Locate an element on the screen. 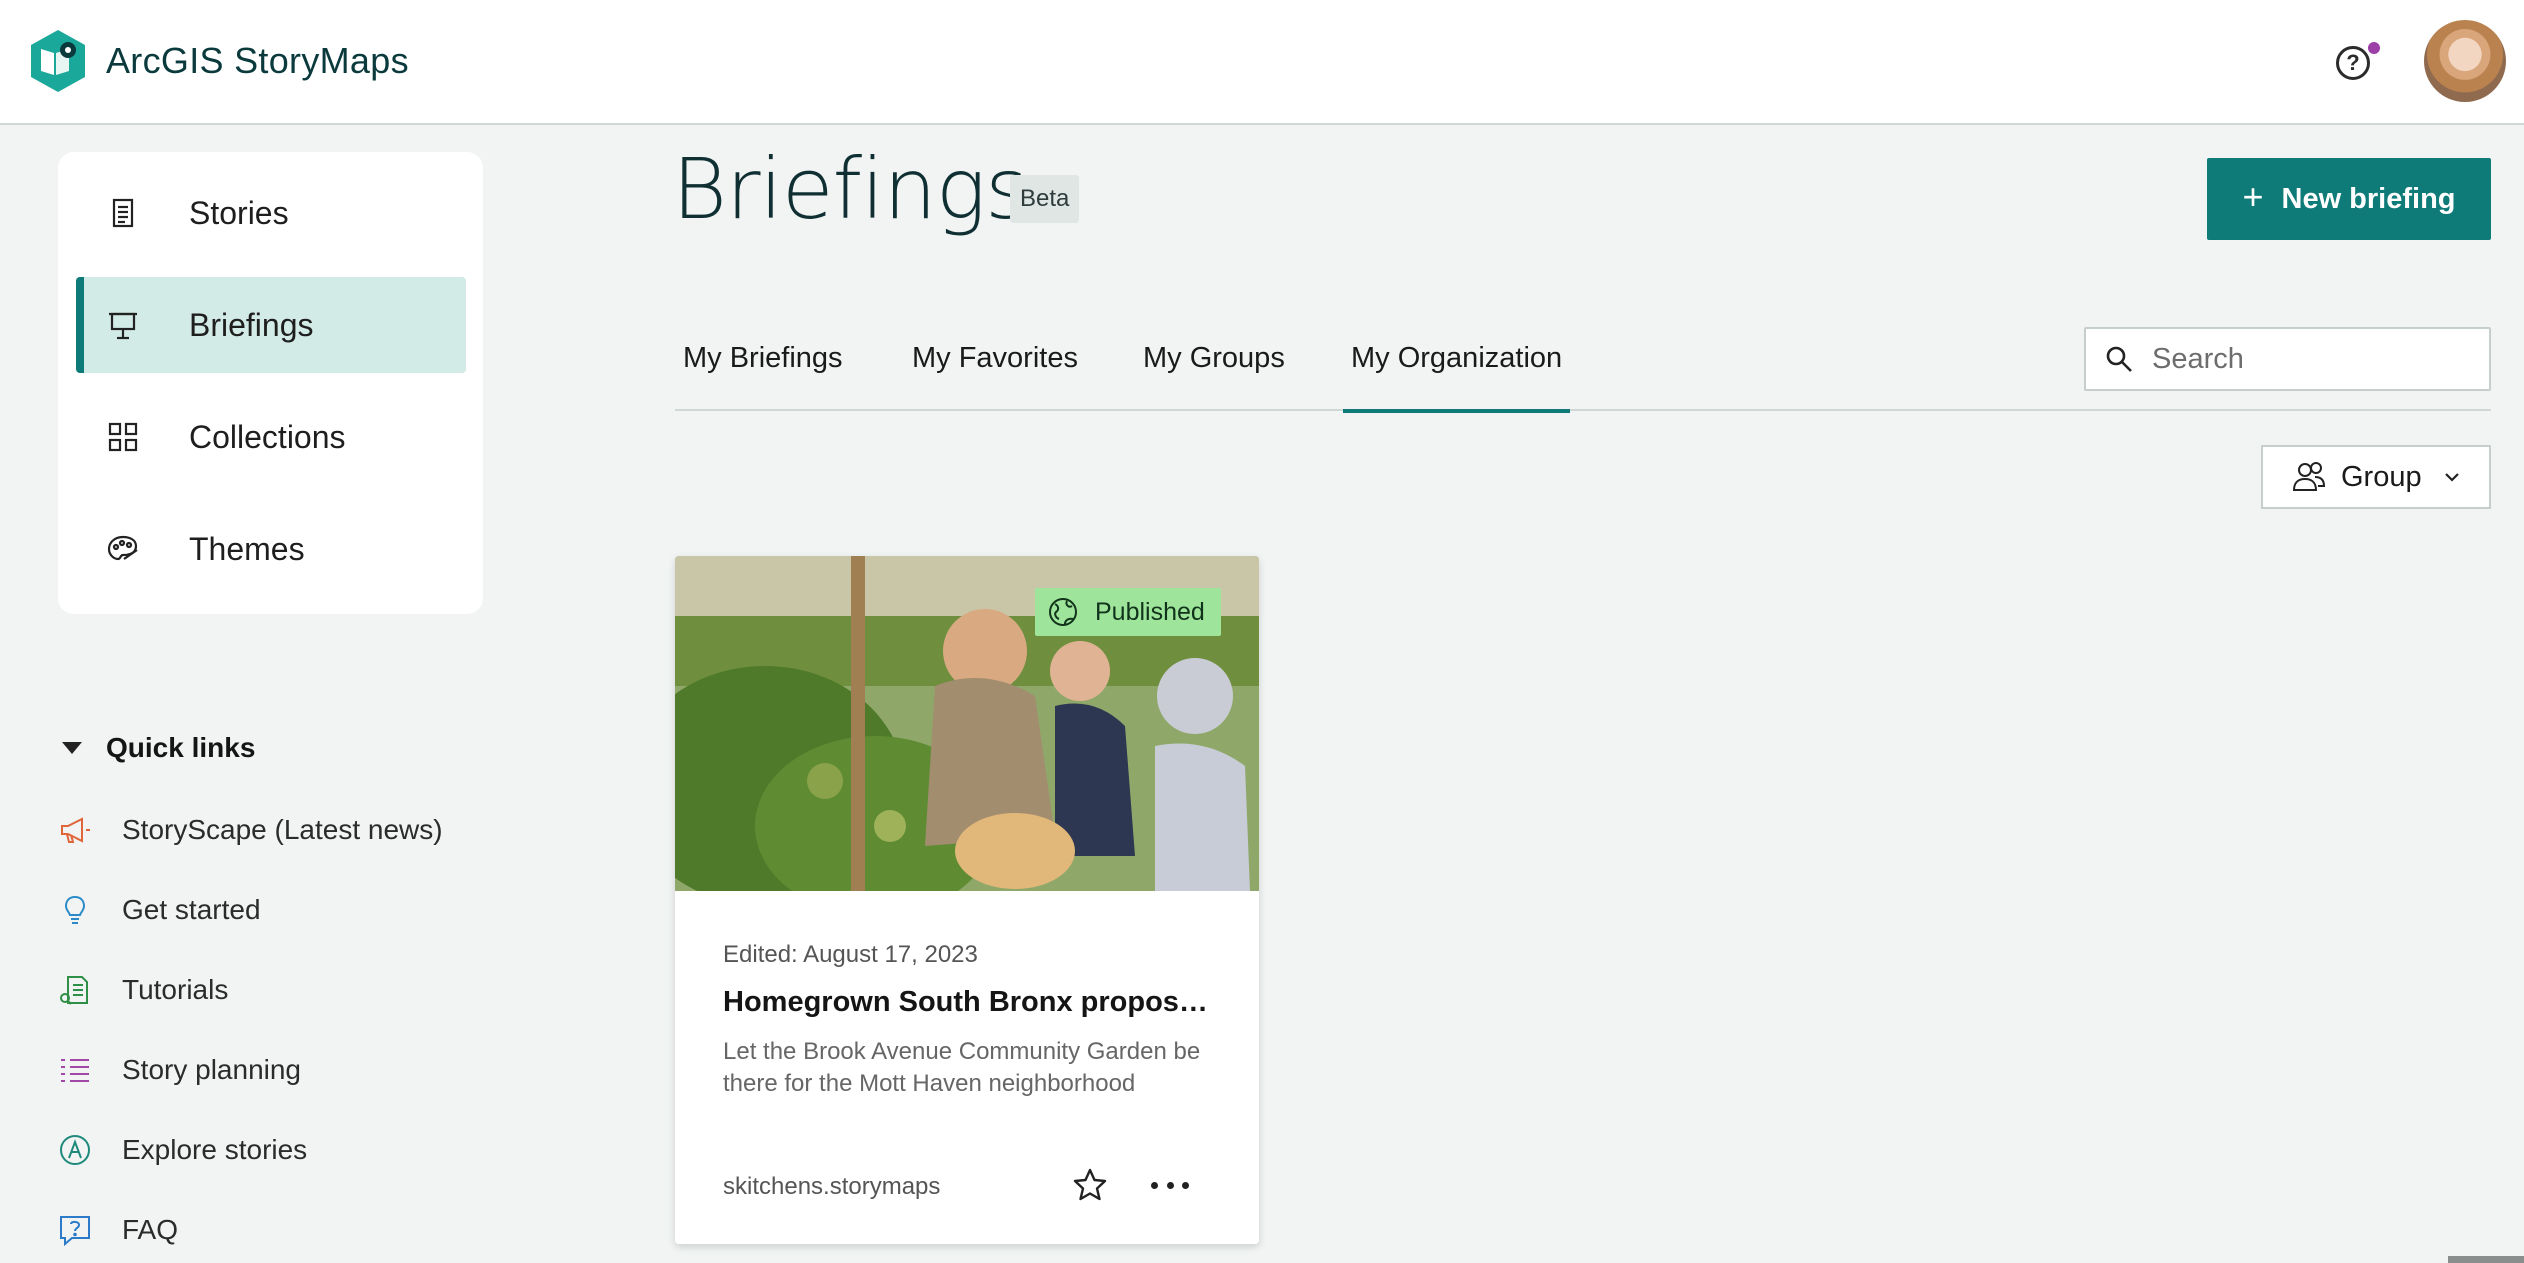 This screenshot has width=2524, height=1263. sidebar-item-label: Stories is located at coordinates (239, 212).